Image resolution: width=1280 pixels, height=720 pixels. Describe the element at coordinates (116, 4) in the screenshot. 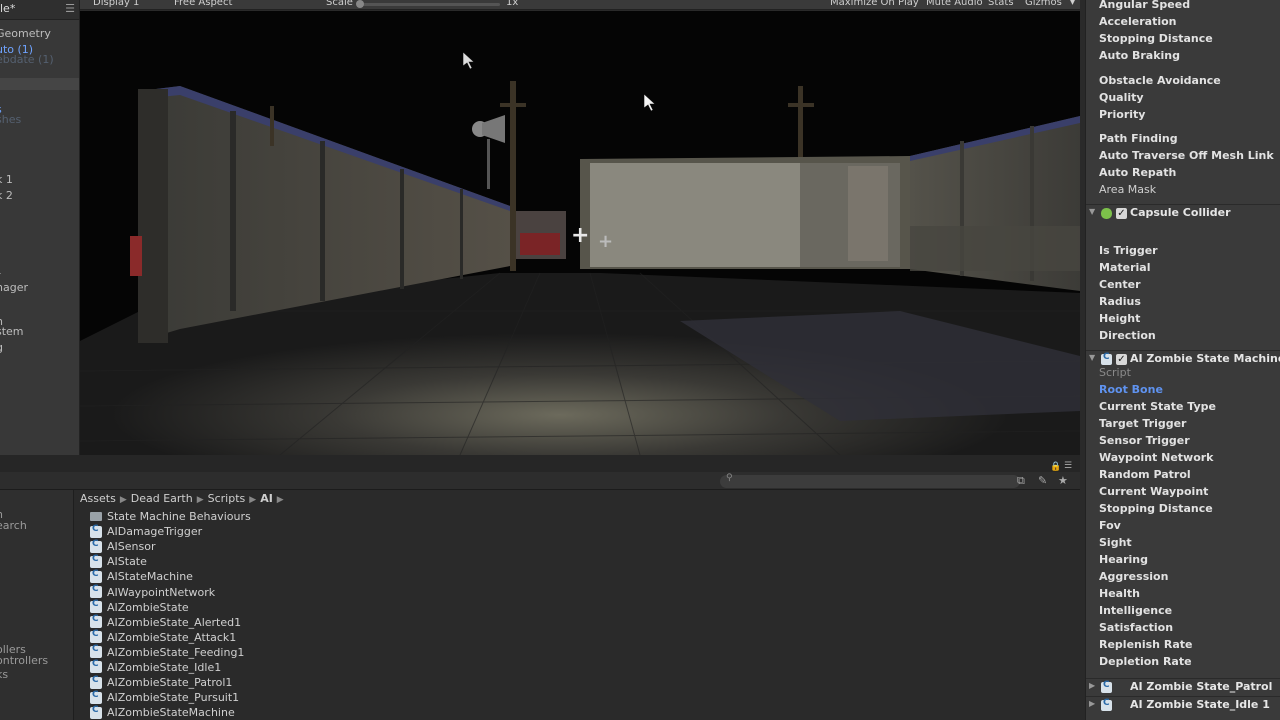

I see `display-dropdown: Display 1` at that location.